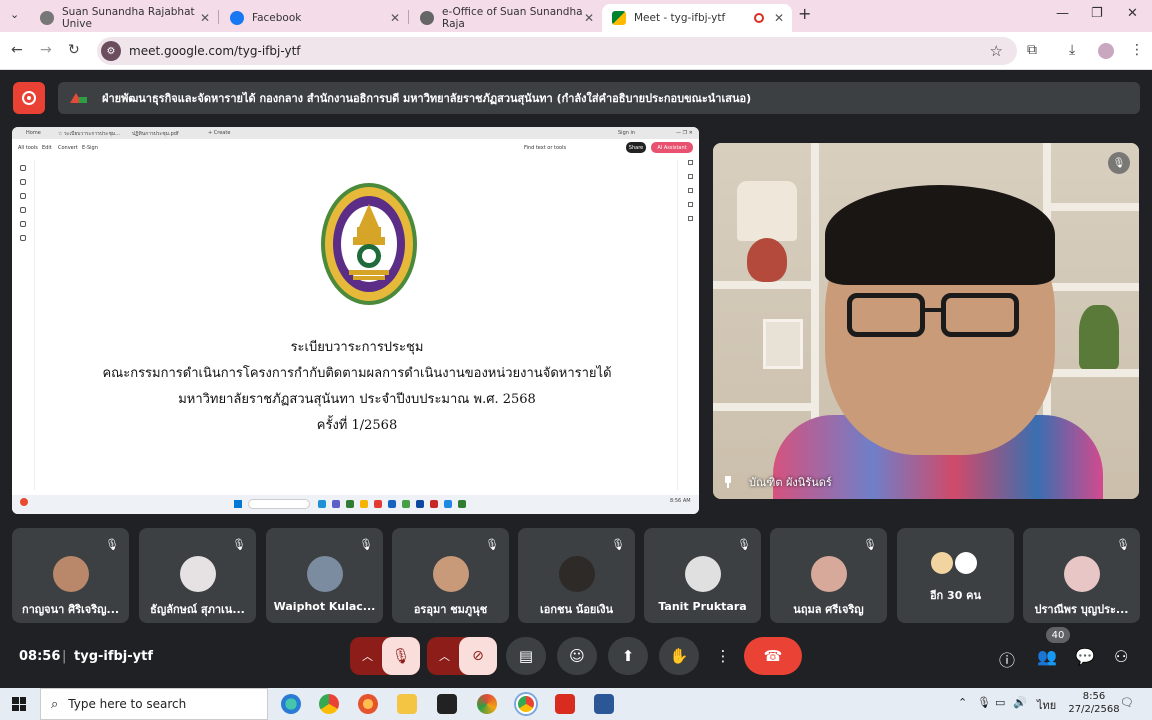  Describe the element at coordinates (1000, 702) in the screenshot. I see `tray-network-icon: ▭` at that location.